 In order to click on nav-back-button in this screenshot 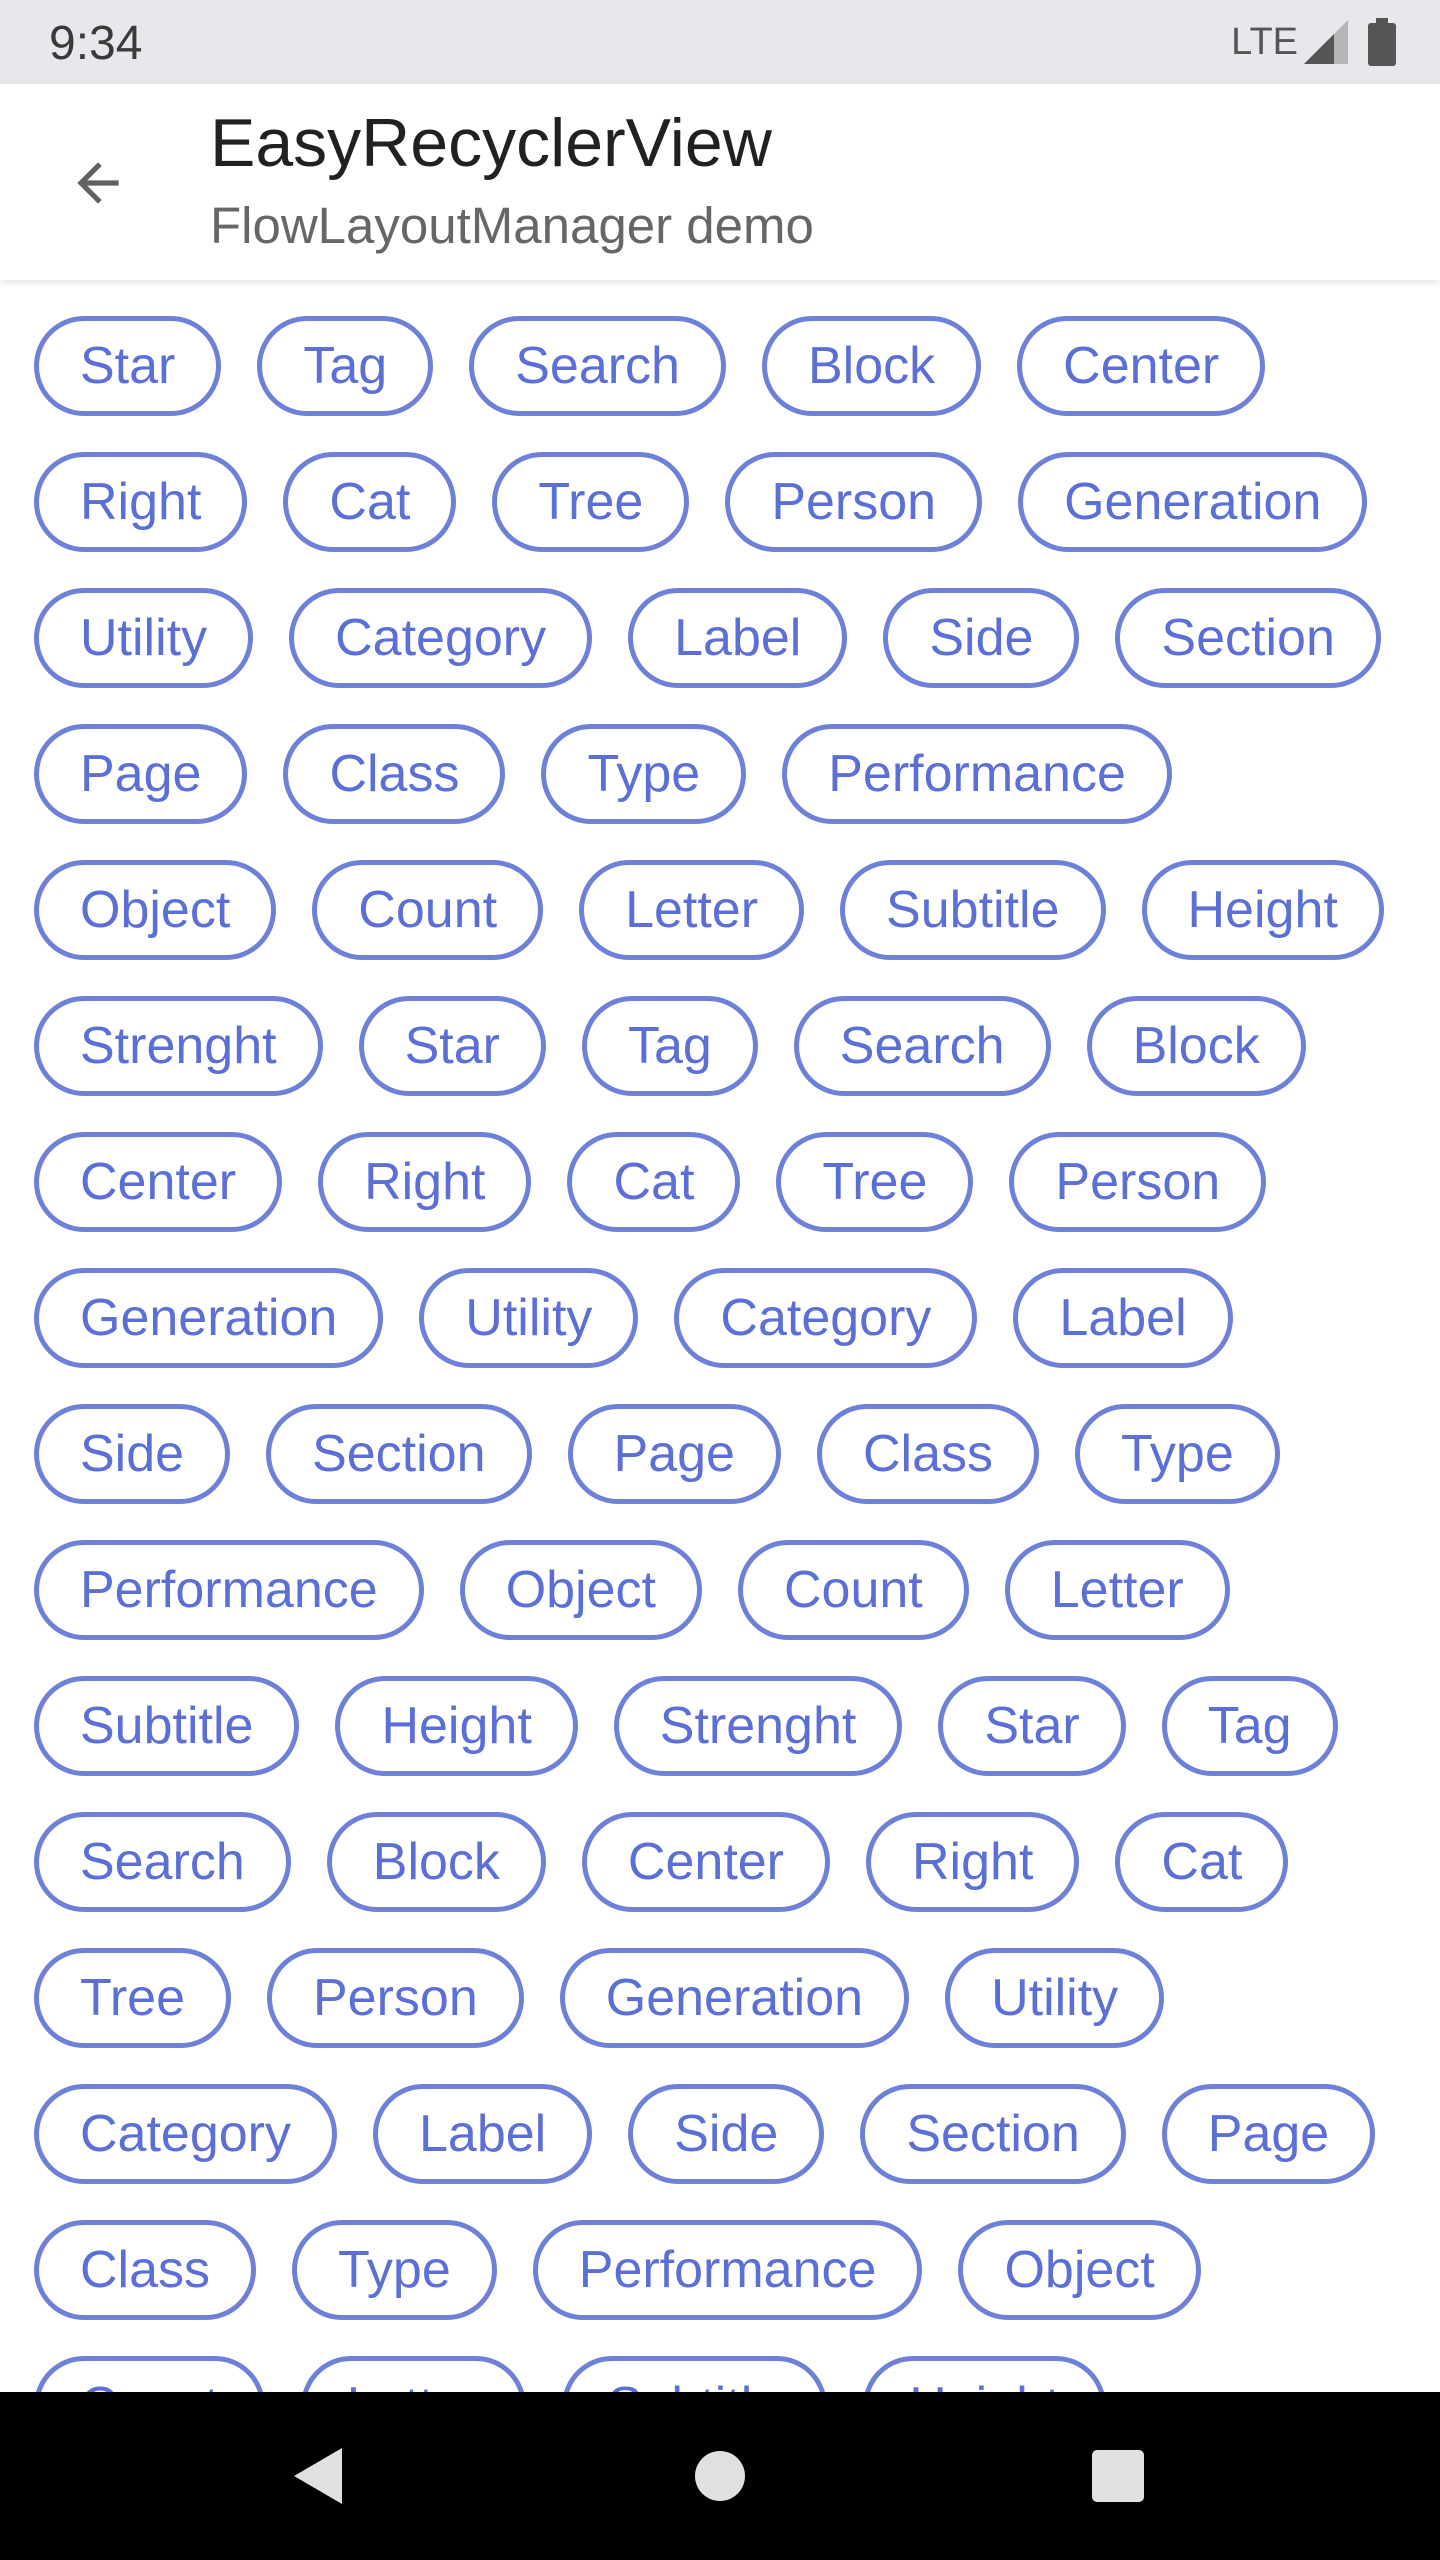, I will do `click(318, 2476)`.